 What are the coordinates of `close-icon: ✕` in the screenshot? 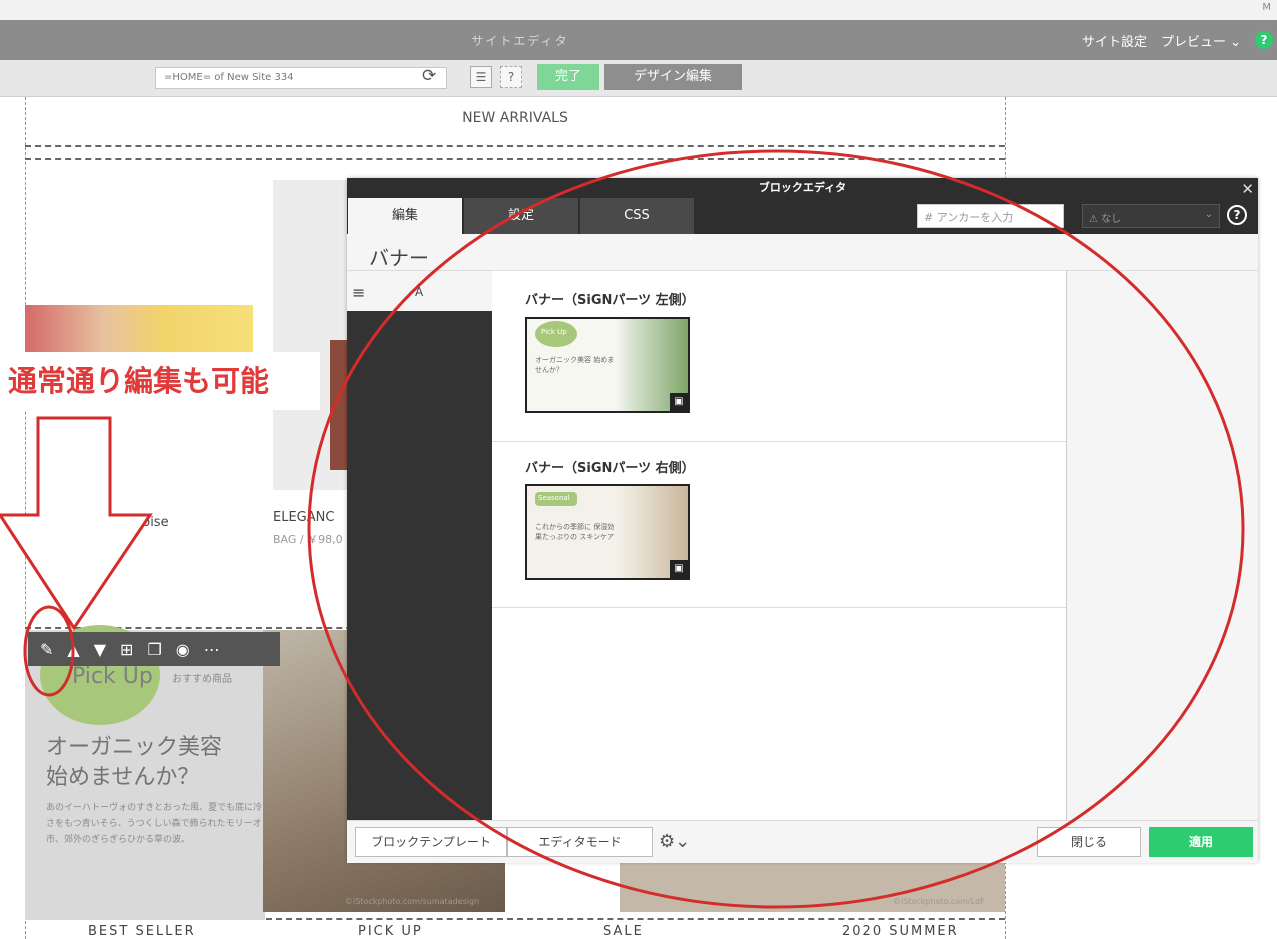 It's located at (1247, 189).